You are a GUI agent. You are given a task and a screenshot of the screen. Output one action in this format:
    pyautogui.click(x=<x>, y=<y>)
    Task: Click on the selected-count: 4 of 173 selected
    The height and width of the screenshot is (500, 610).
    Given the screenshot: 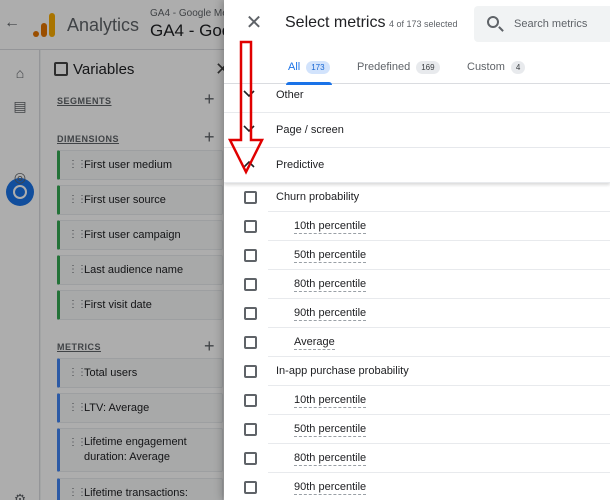 What is the action you would take?
    pyautogui.click(x=423, y=24)
    